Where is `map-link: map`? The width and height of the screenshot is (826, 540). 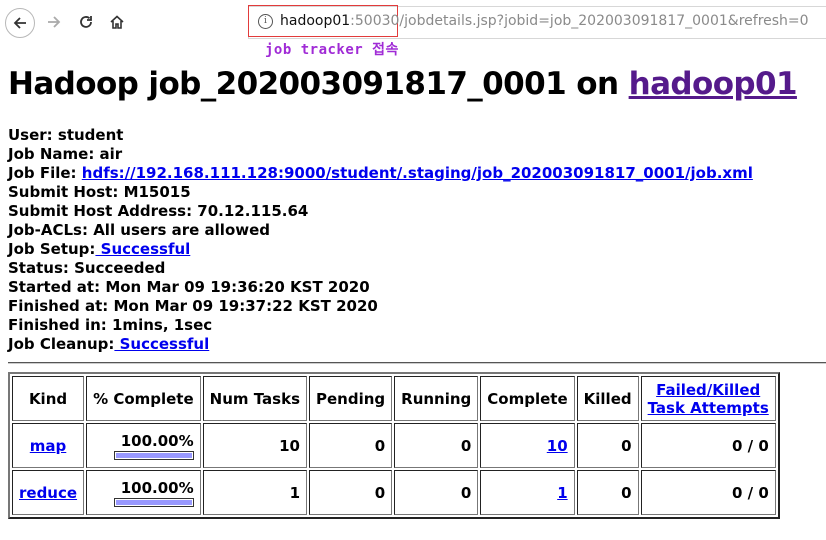
map-link: map is located at coordinates (48, 446).